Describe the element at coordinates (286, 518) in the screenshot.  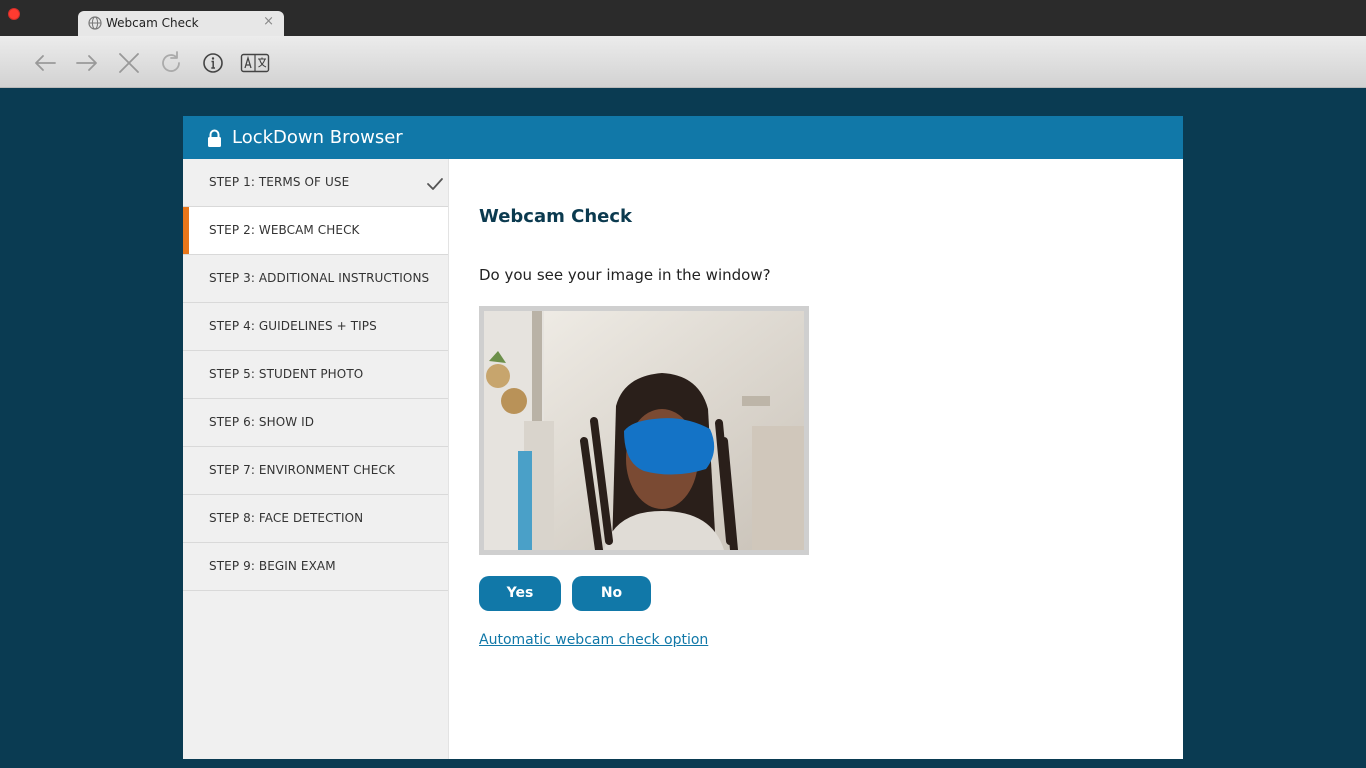
I see `step-label: STEP 8: FACE DETECTION` at that location.